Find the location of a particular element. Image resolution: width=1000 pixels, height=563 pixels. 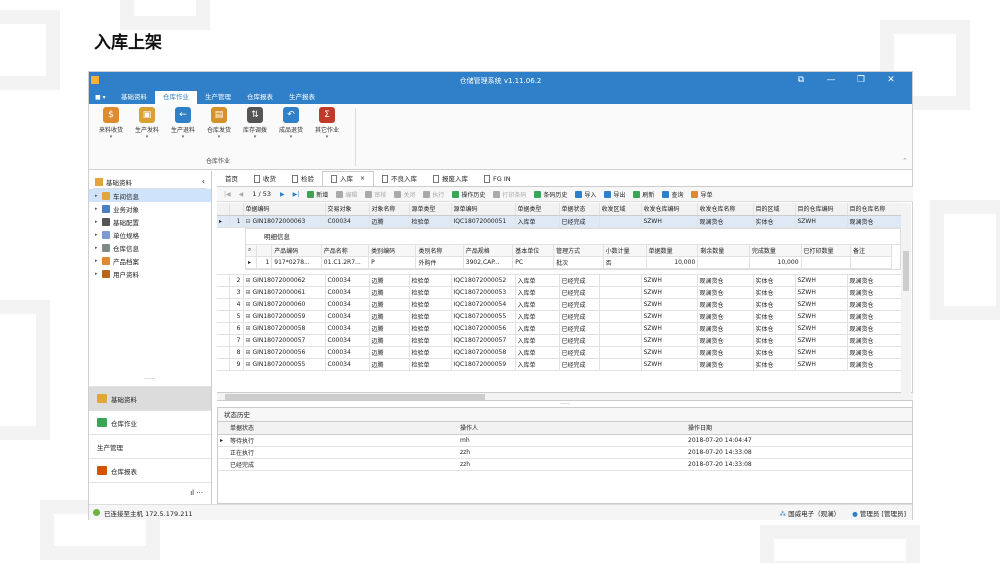

grid-column-header: 收发区域 is located at coordinates (620, 209).